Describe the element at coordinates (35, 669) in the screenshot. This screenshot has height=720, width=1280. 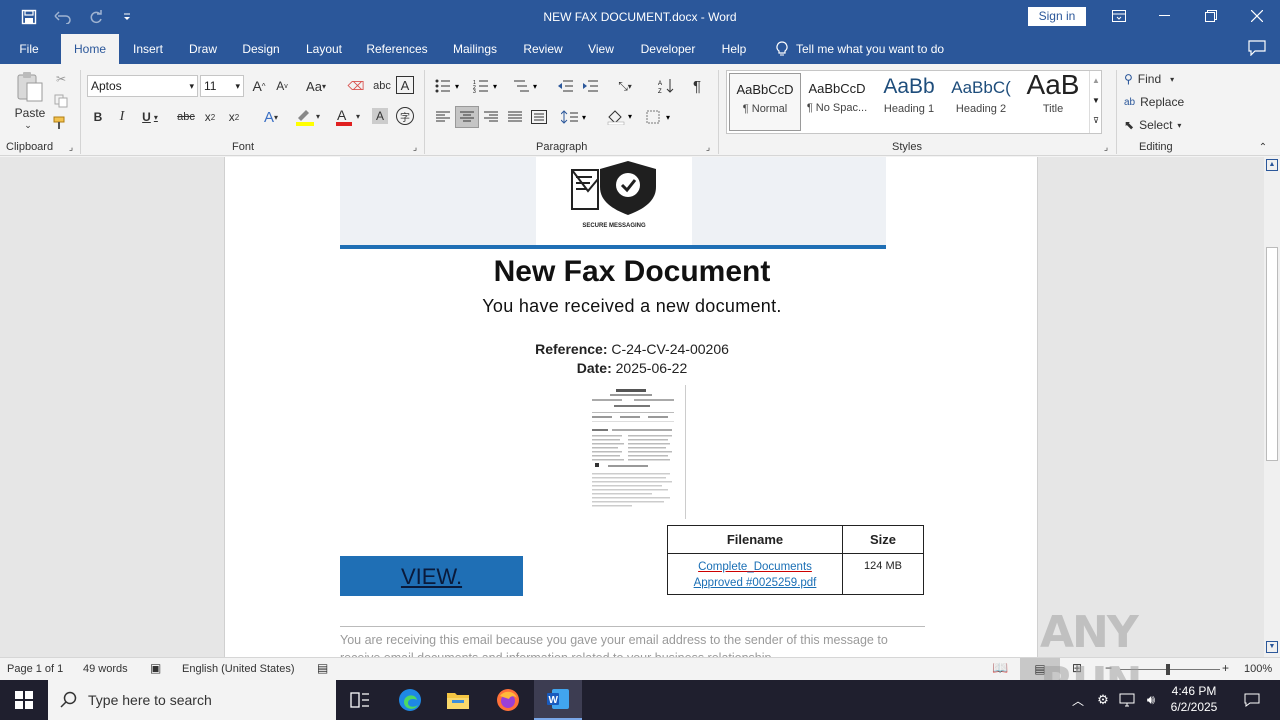
I see `page-count: Page 1 of 1` at that location.